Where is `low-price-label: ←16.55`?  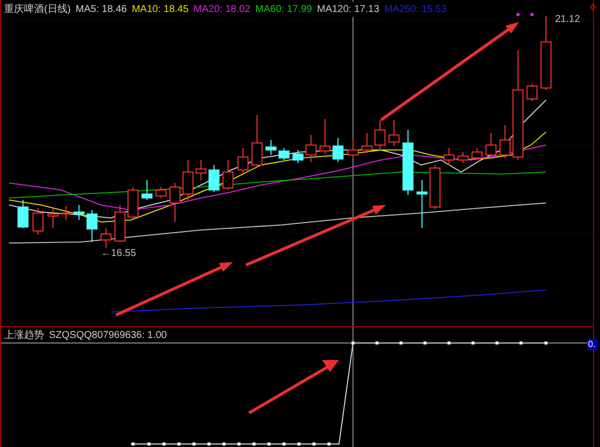
low-price-label: ←16.55 is located at coordinates (118, 253).